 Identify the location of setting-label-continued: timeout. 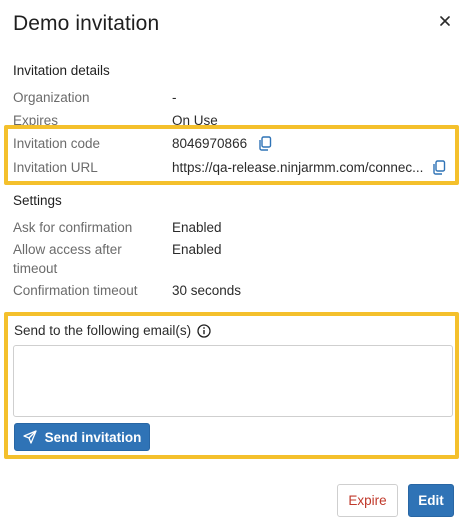
(35, 268).